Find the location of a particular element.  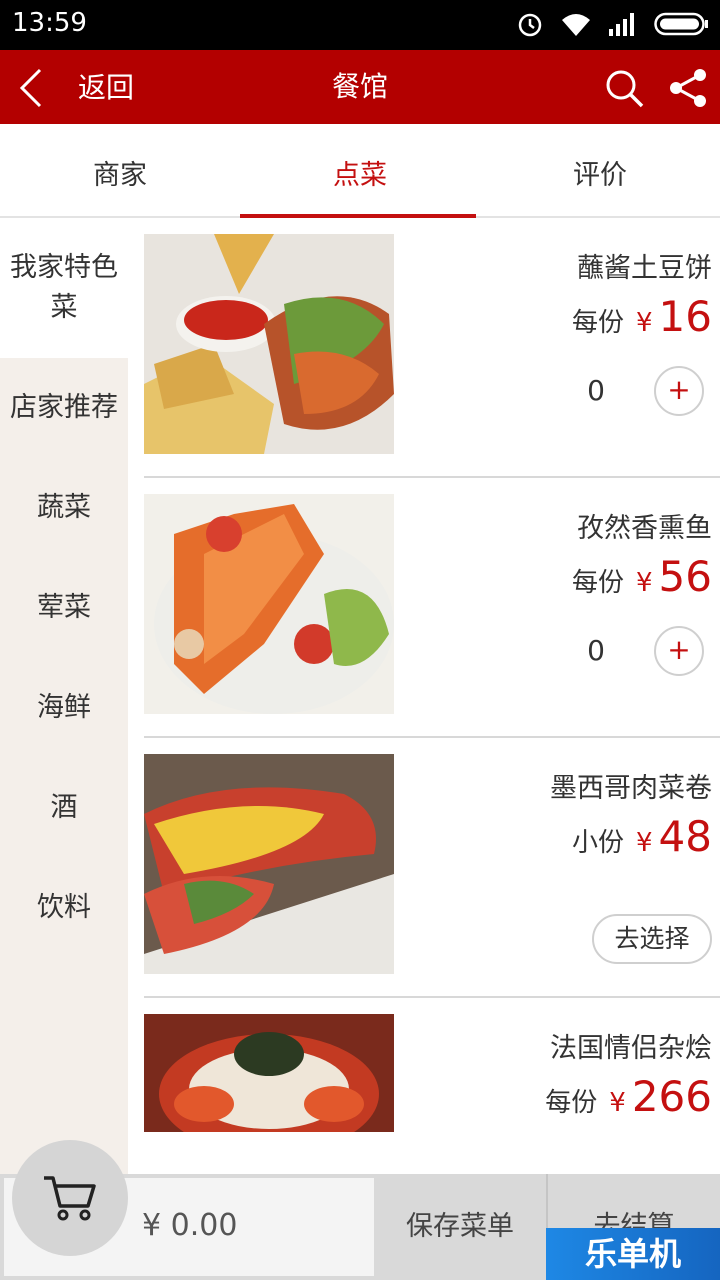

dish-price-row: 每份 ¥ 56 is located at coordinates (642, 576).